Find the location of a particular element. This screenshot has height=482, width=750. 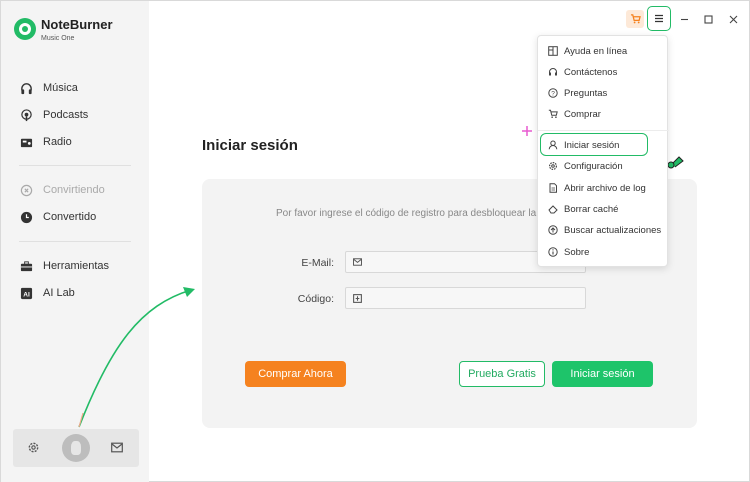

email-label: E-Mail: is located at coordinates (317, 263).